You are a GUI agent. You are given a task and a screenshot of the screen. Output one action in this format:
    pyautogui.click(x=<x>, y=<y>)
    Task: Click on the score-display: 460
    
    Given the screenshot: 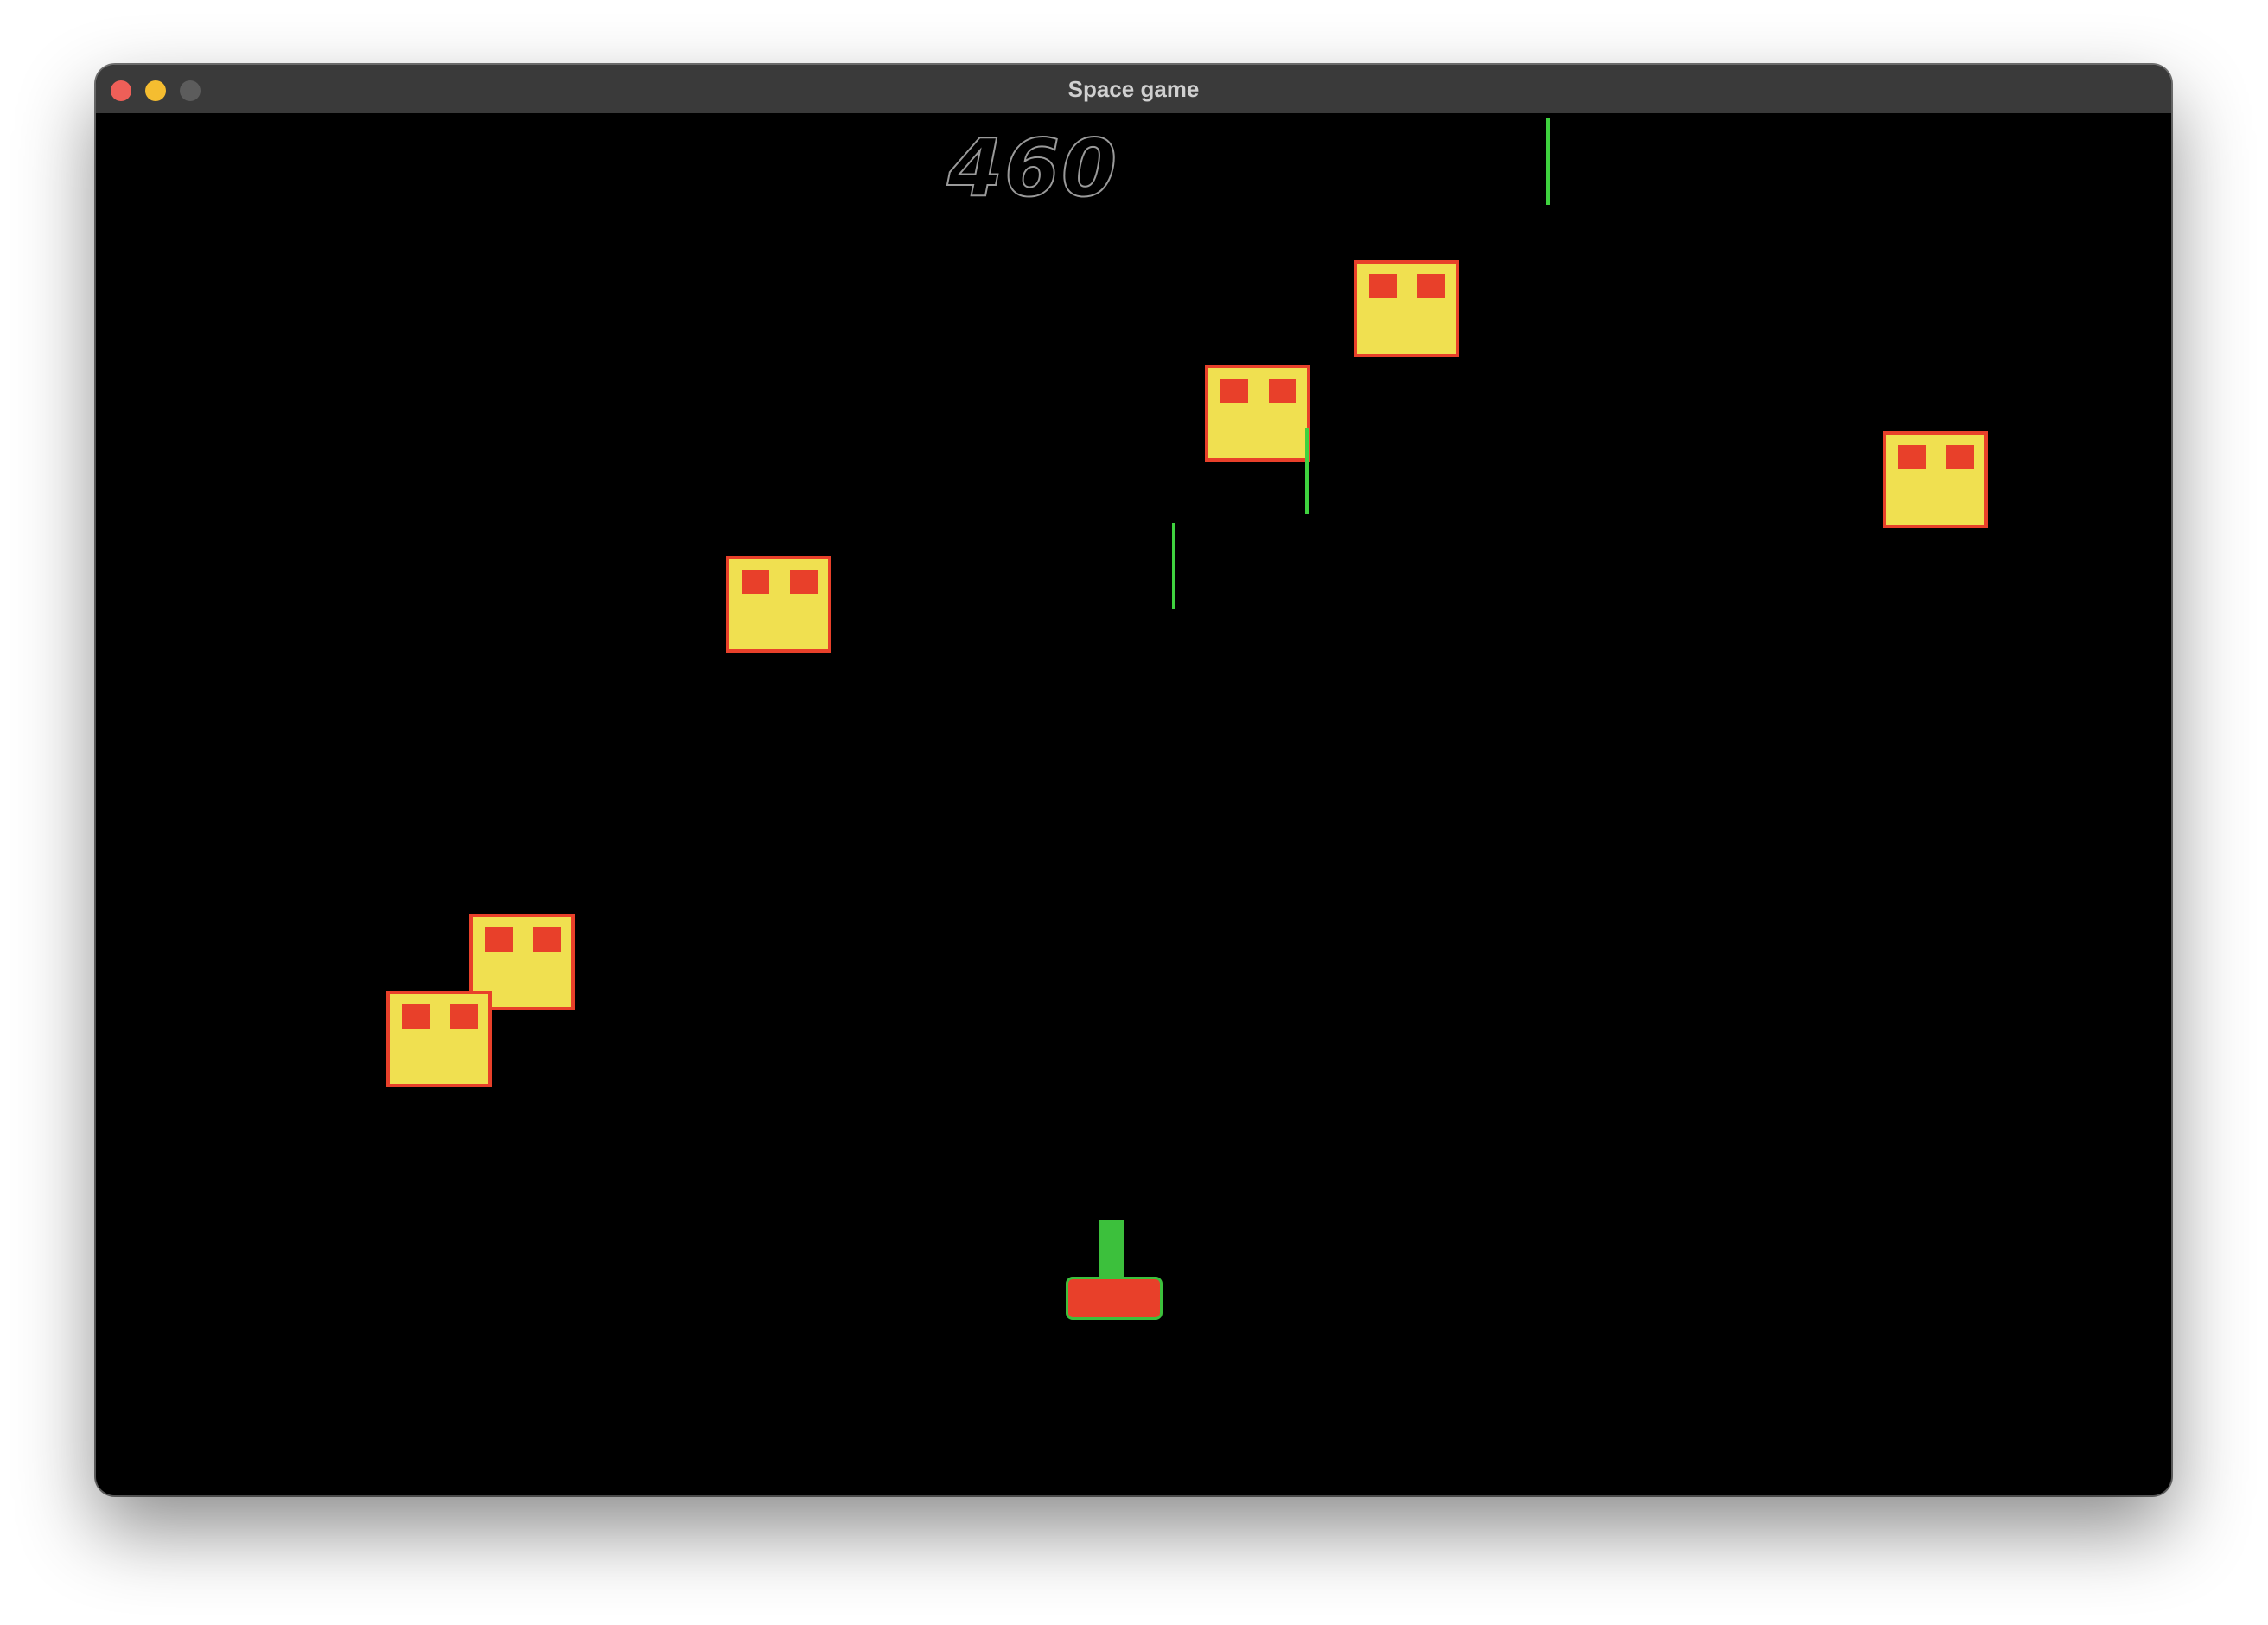 What is the action you would take?
    pyautogui.click(x=1032, y=168)
    